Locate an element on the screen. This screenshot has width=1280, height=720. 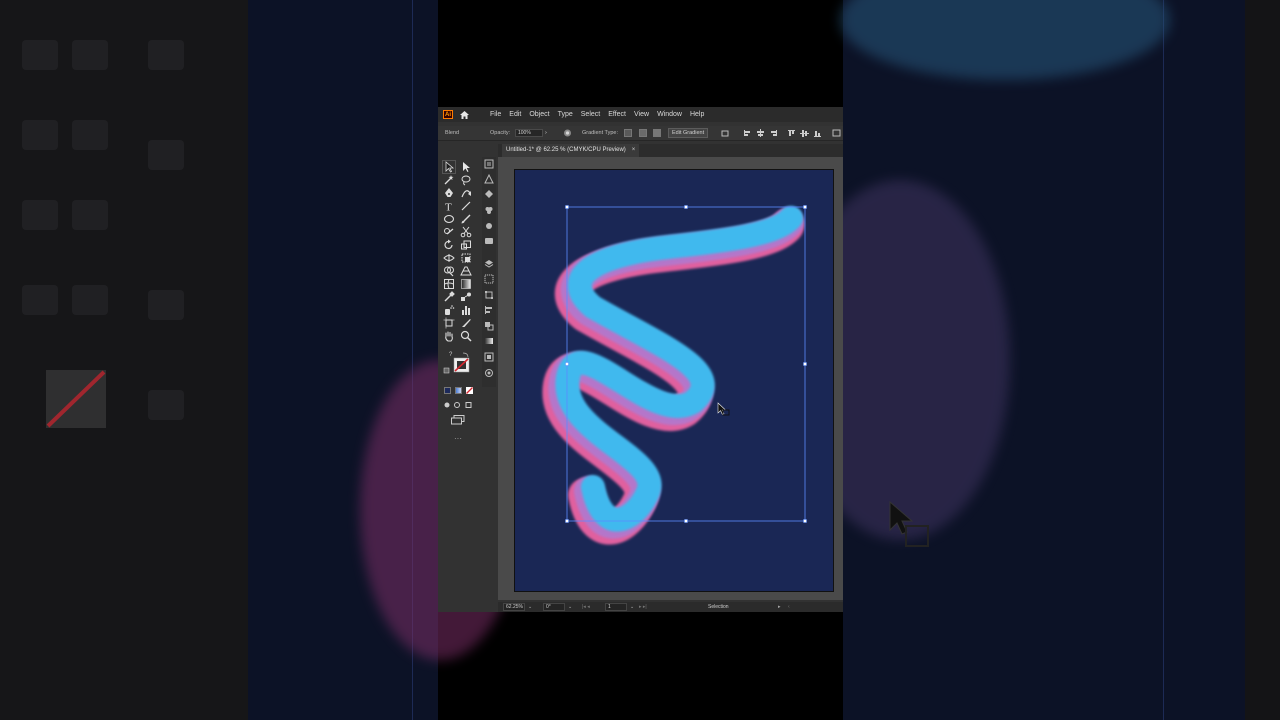
gradient-panel-icon is located at coordinates (489, 341).